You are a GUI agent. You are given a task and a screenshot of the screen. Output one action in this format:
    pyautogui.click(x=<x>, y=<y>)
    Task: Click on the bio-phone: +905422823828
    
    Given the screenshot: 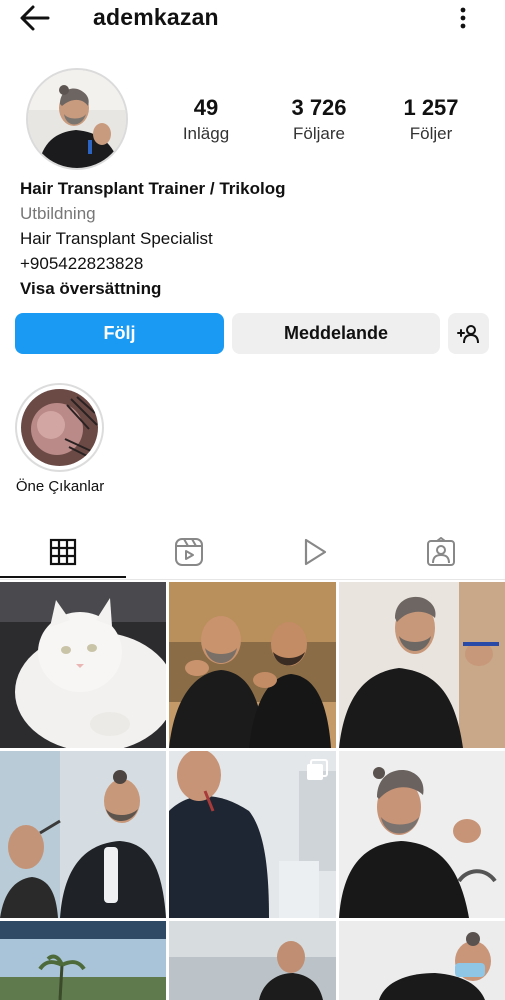 What is the action you would take?
    pyautogui.click(x=250, y=263)
    